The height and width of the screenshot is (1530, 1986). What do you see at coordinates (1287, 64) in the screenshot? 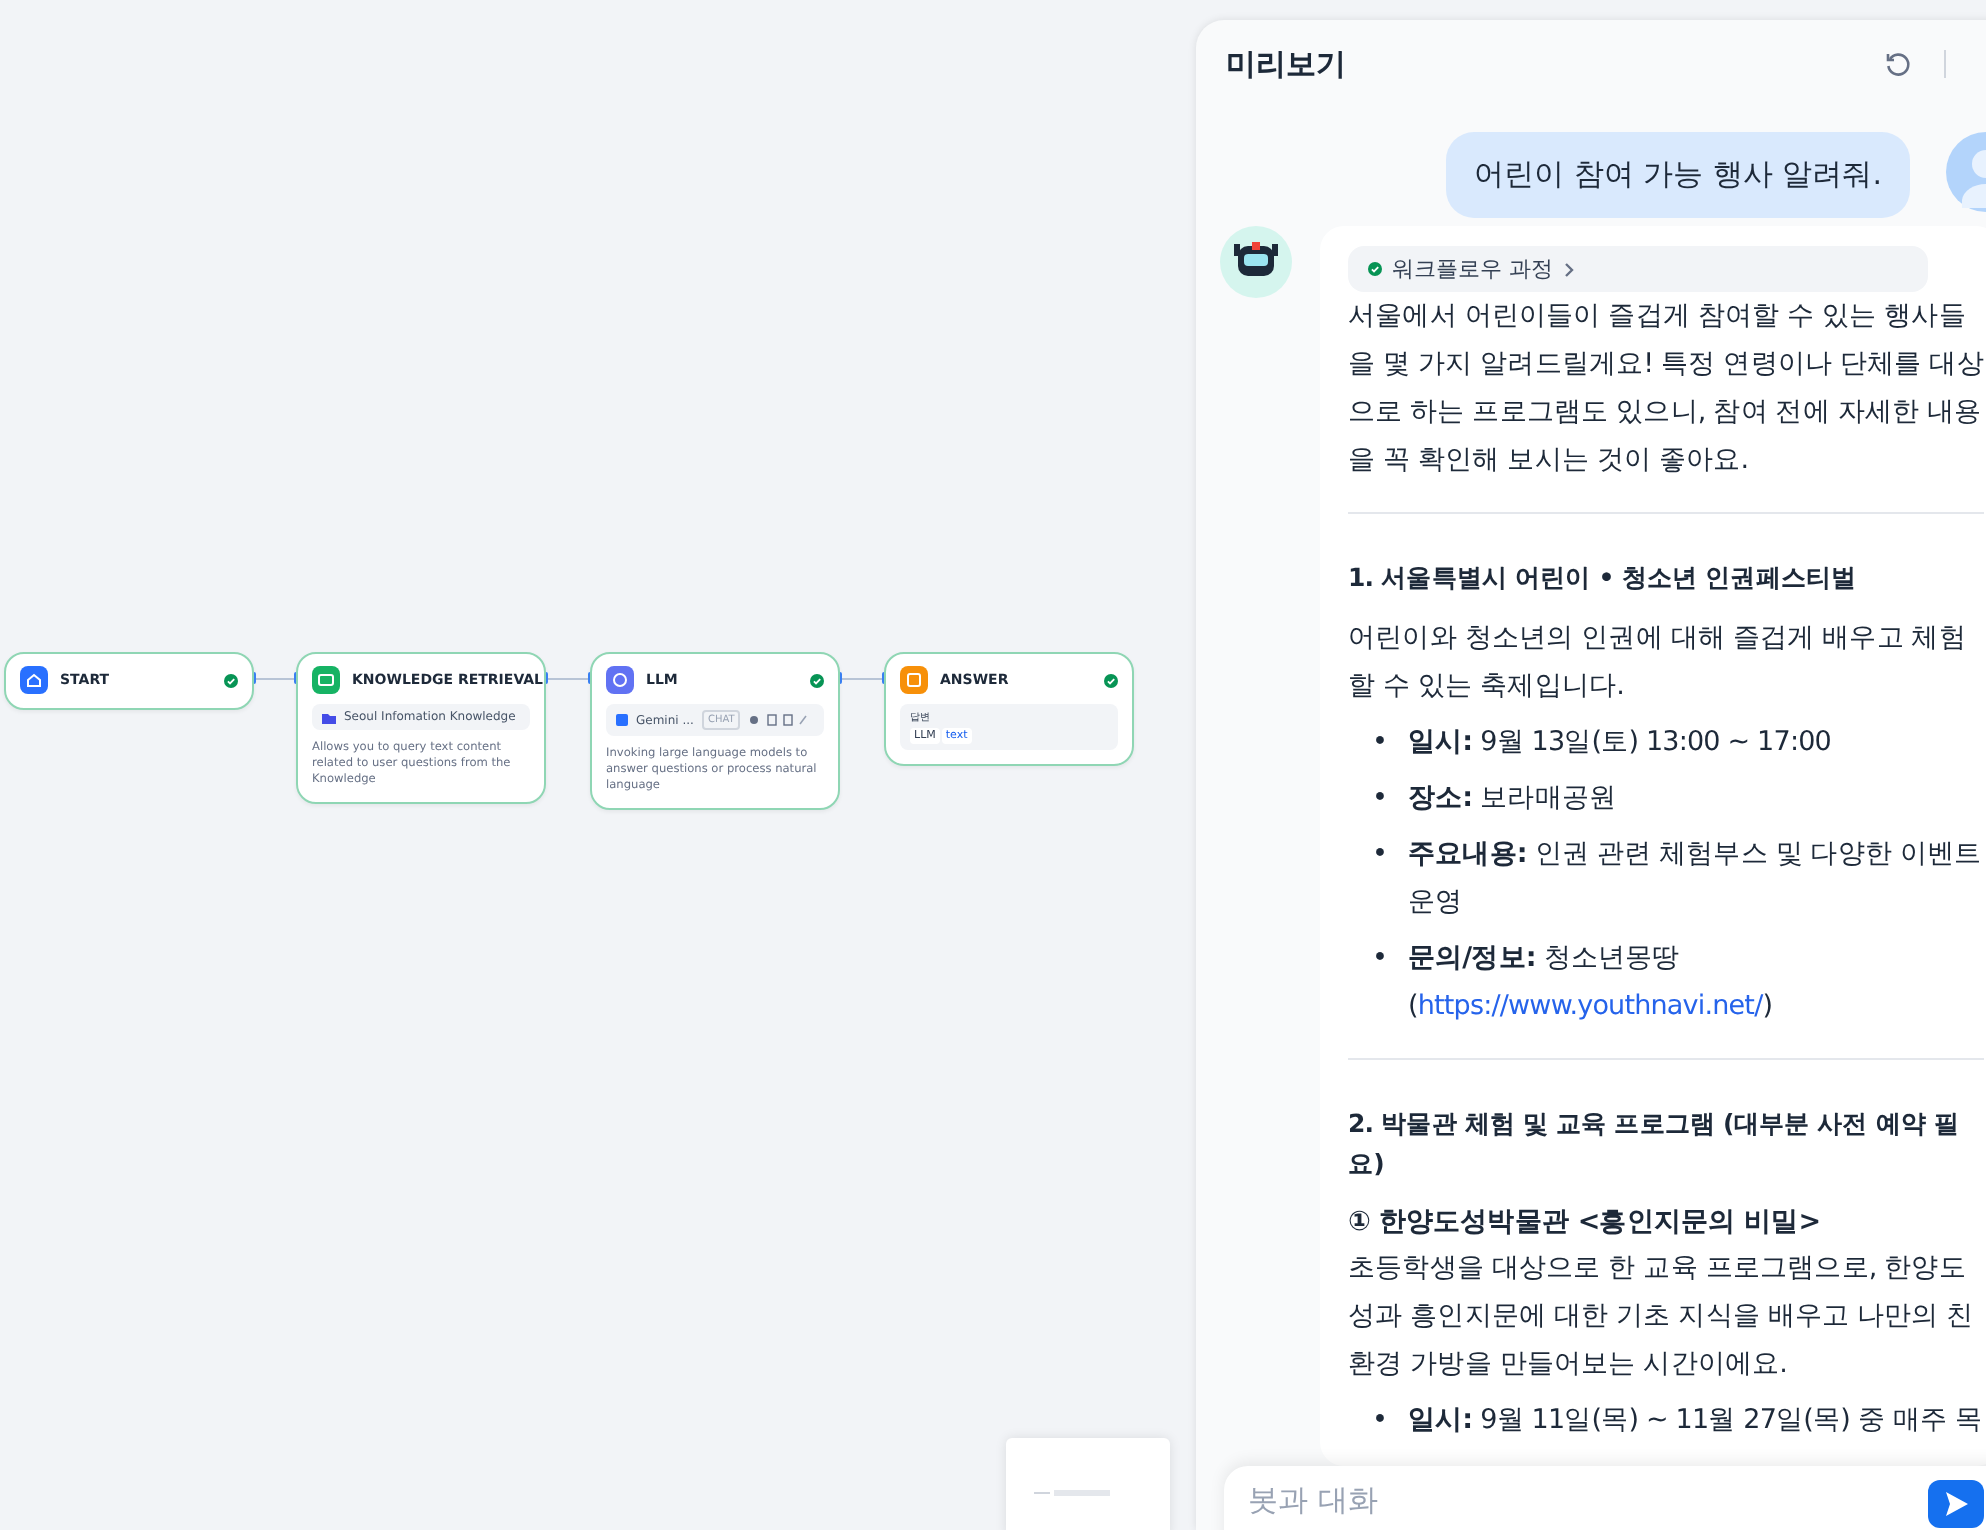
I see `panel-title: 미리보기` at bounding box center [1287, 64].